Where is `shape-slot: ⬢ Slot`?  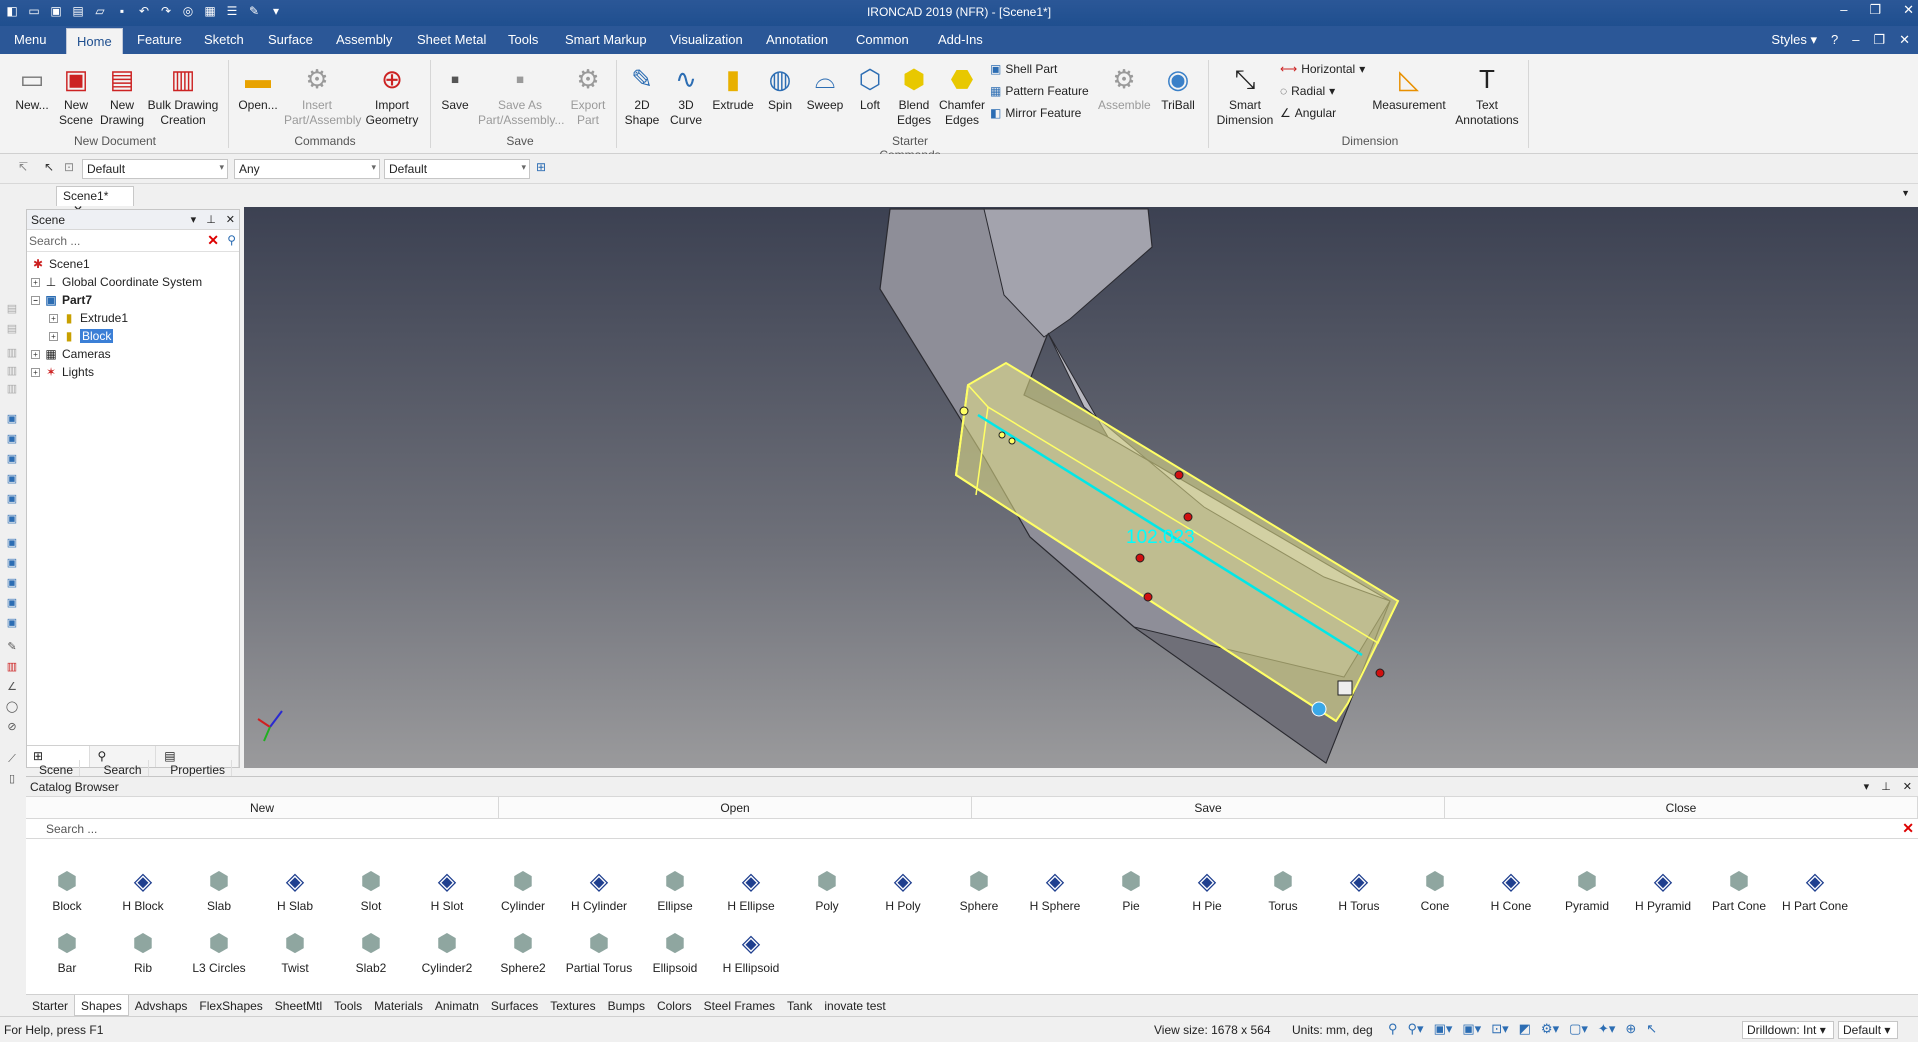 shape-slot: ⬢ Slot is located at coordinates (371, 890).